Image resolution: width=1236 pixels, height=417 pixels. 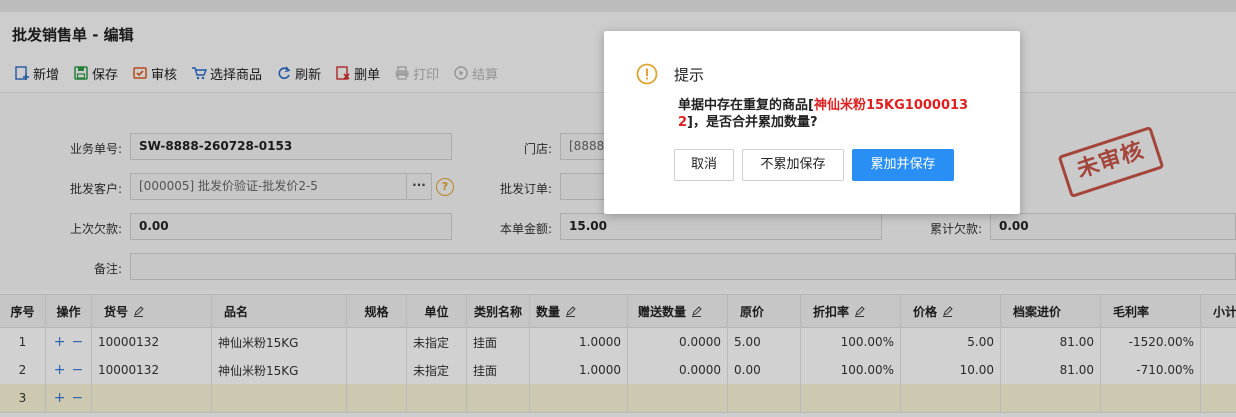 What do you see at coordinates (689, 75) in the screenshot?
I see `dialog-title: 提示` at bounding box center [689, 75].